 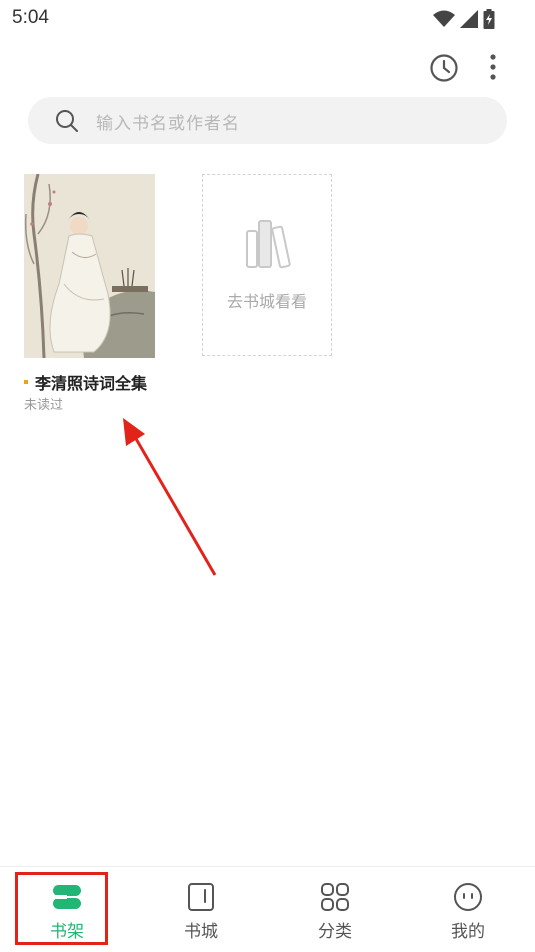 What do you see at coordinates (26, 382) in the screenshot?
I see `new-update-dot` at bounding box center [26, 382].